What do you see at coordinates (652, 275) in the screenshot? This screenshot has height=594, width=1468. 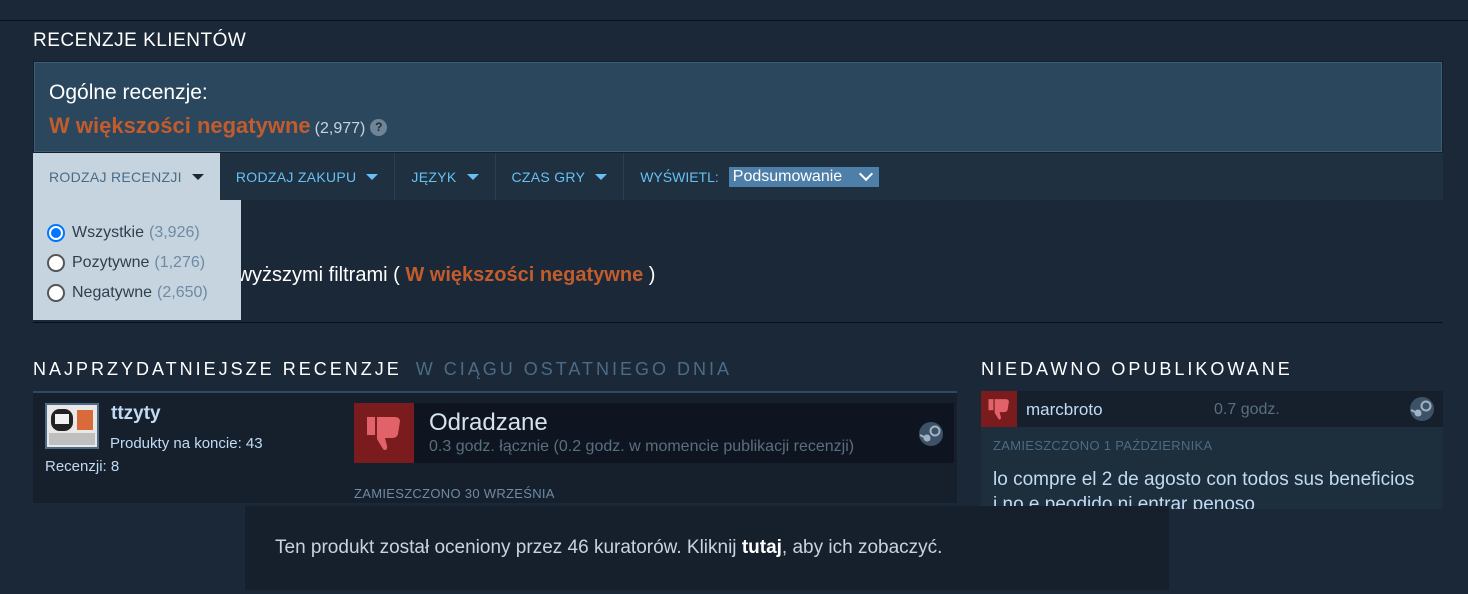 I see `filter-result-suffix: )` at bounding box center [652, 275].